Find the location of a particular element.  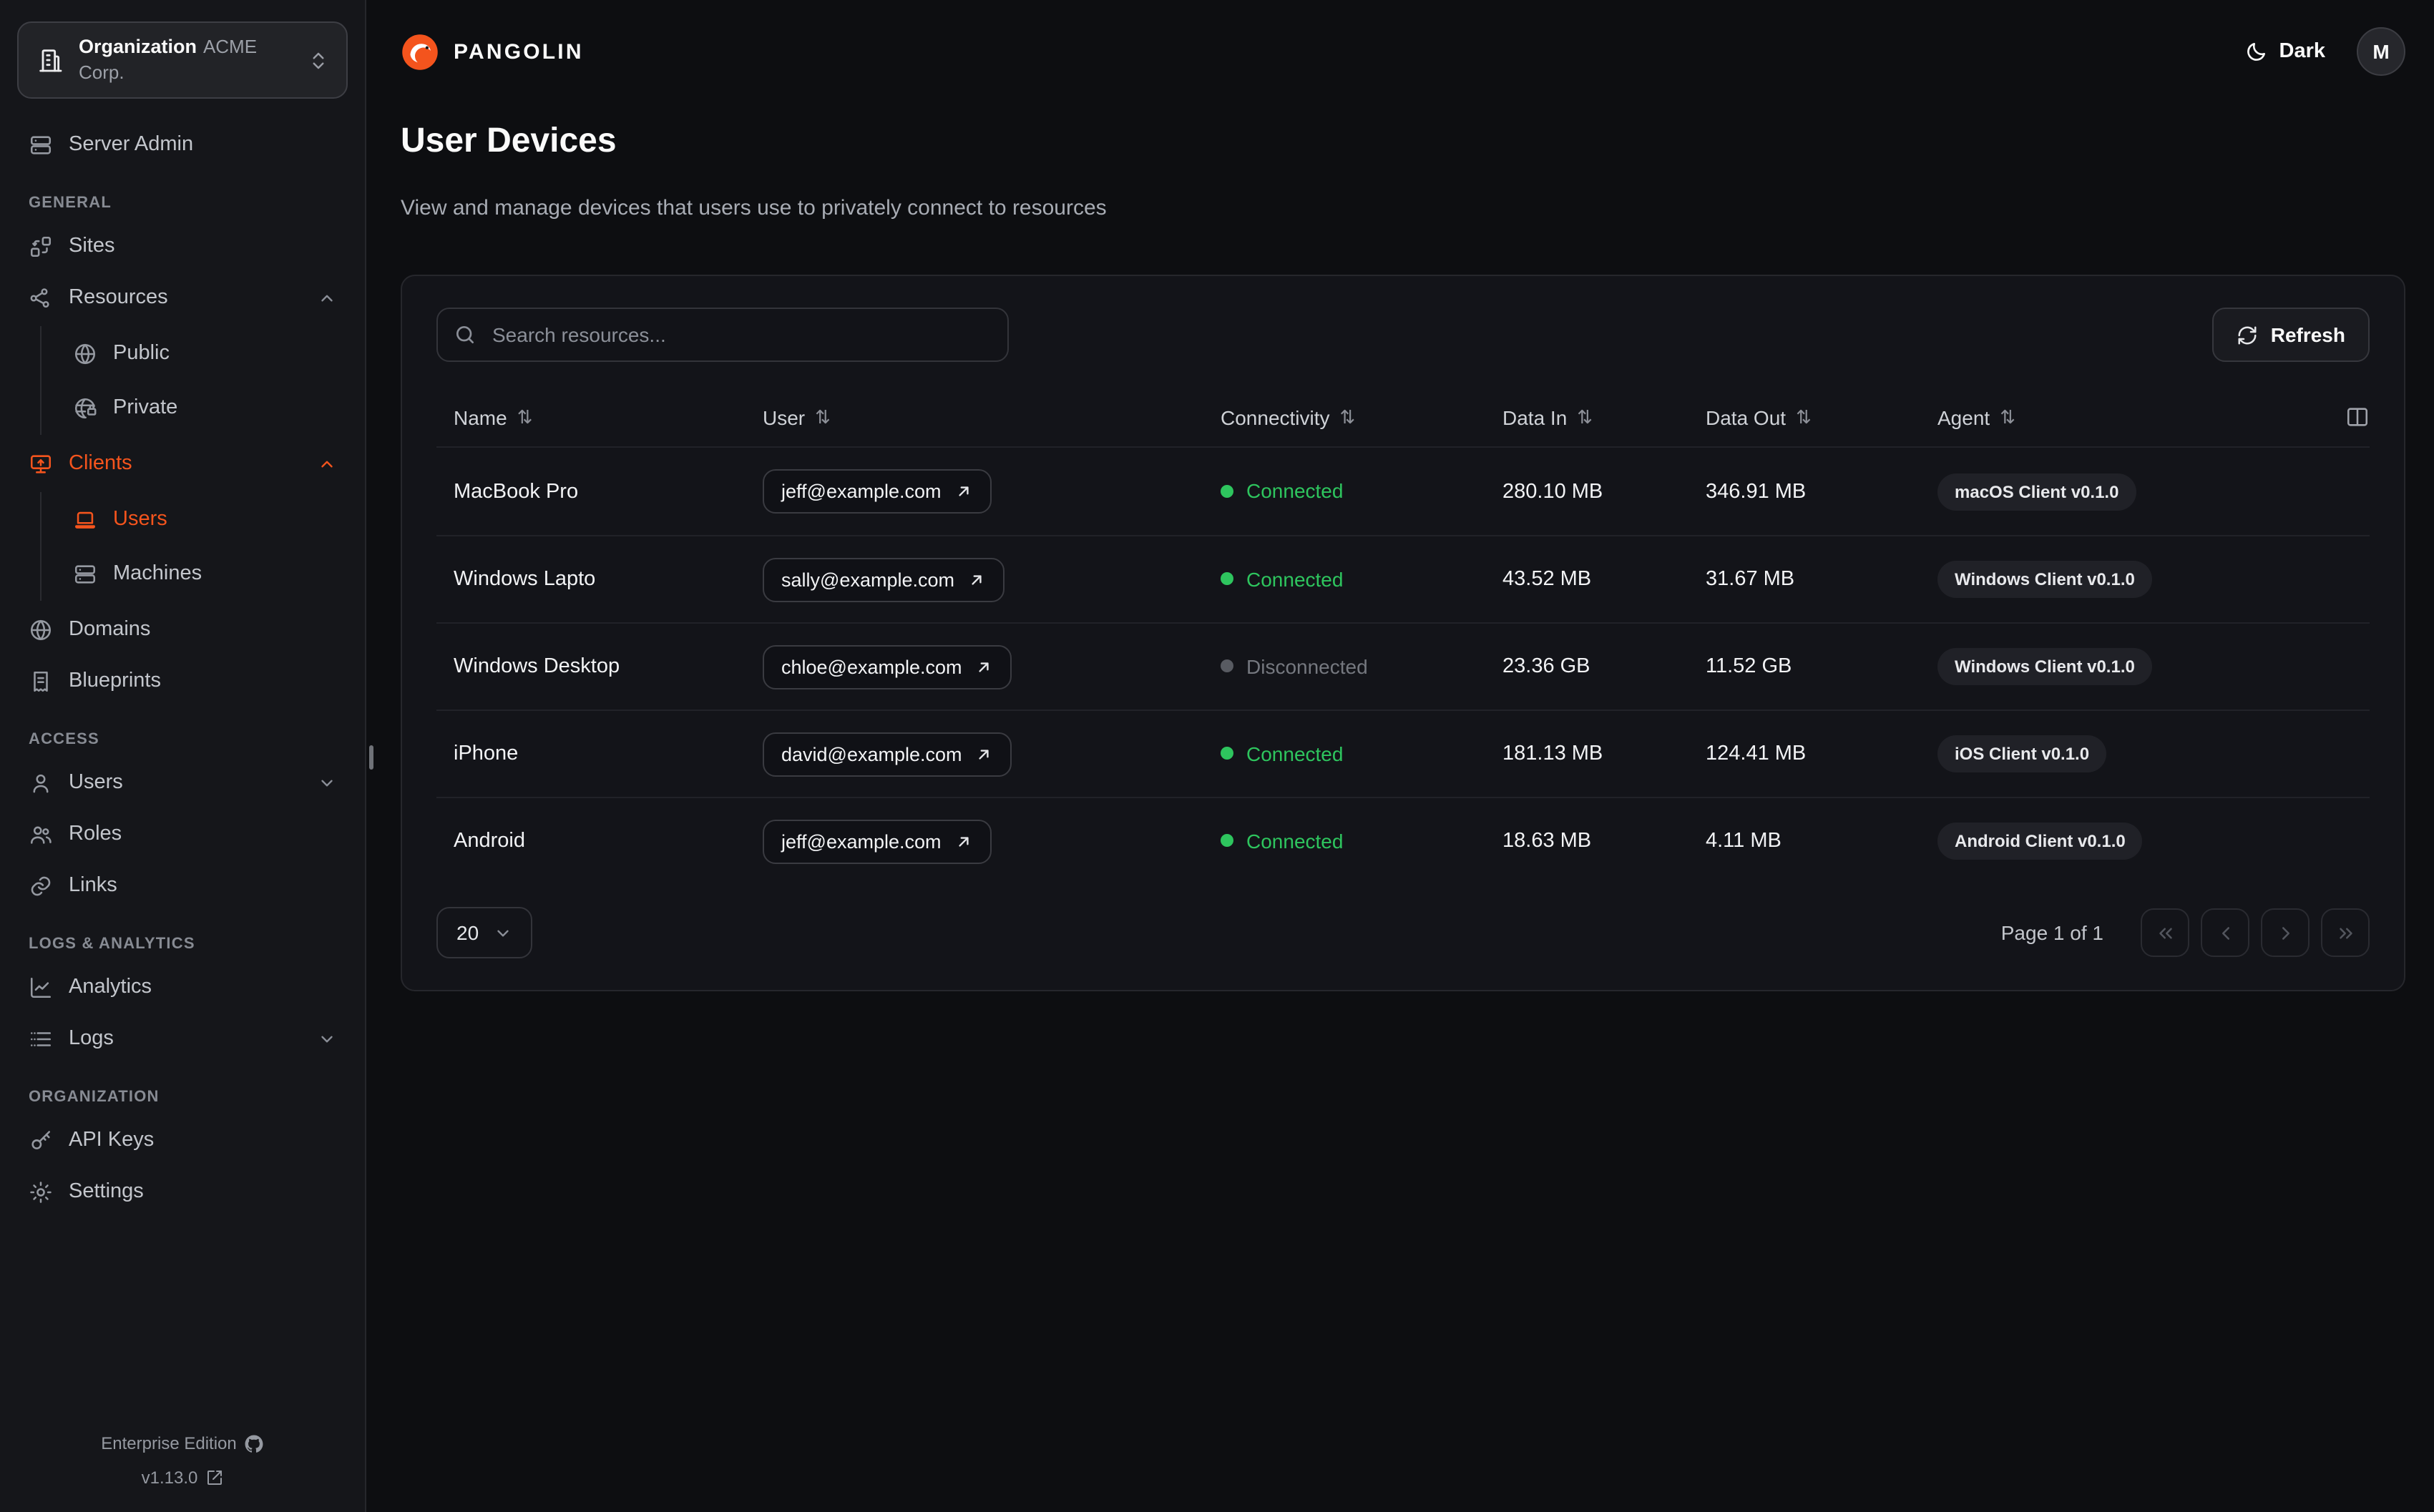

page-title: User Devices is located at coordinates (509, 141).